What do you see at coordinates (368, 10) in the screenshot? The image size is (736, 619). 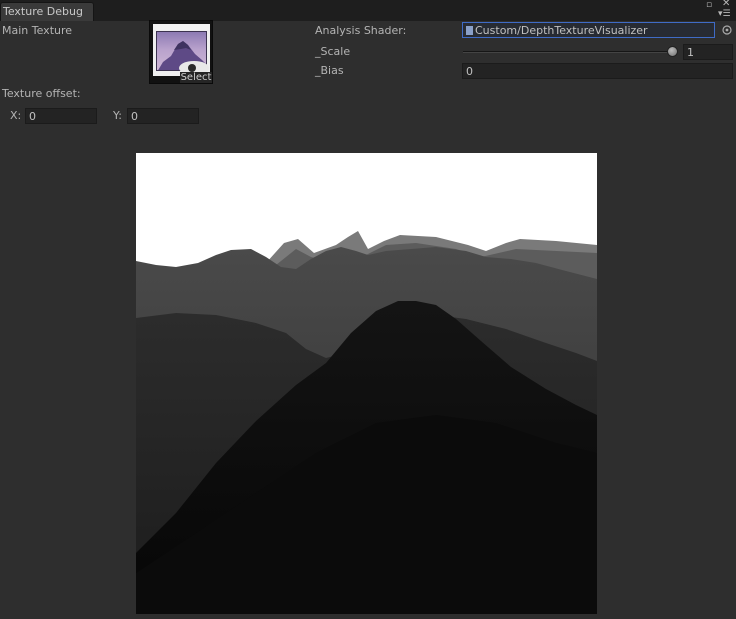 I see `tab-strip: Texture Debug ▫ ✕ ▾☰` at bounding box center [368, 10].